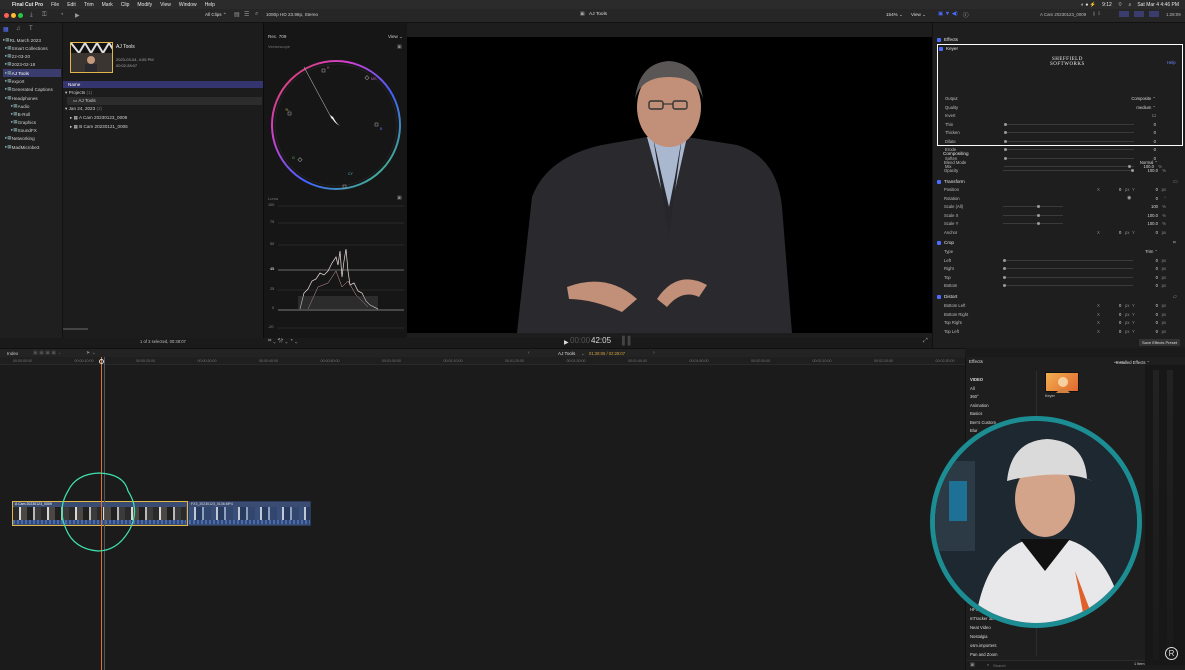 The image size is (1185, 670). What do you see at coordinates (1063, 163) in the screenshot?
I see `blend-mode-row: Blend Mode Normal ⌃` at bounding box center [1063, 163].